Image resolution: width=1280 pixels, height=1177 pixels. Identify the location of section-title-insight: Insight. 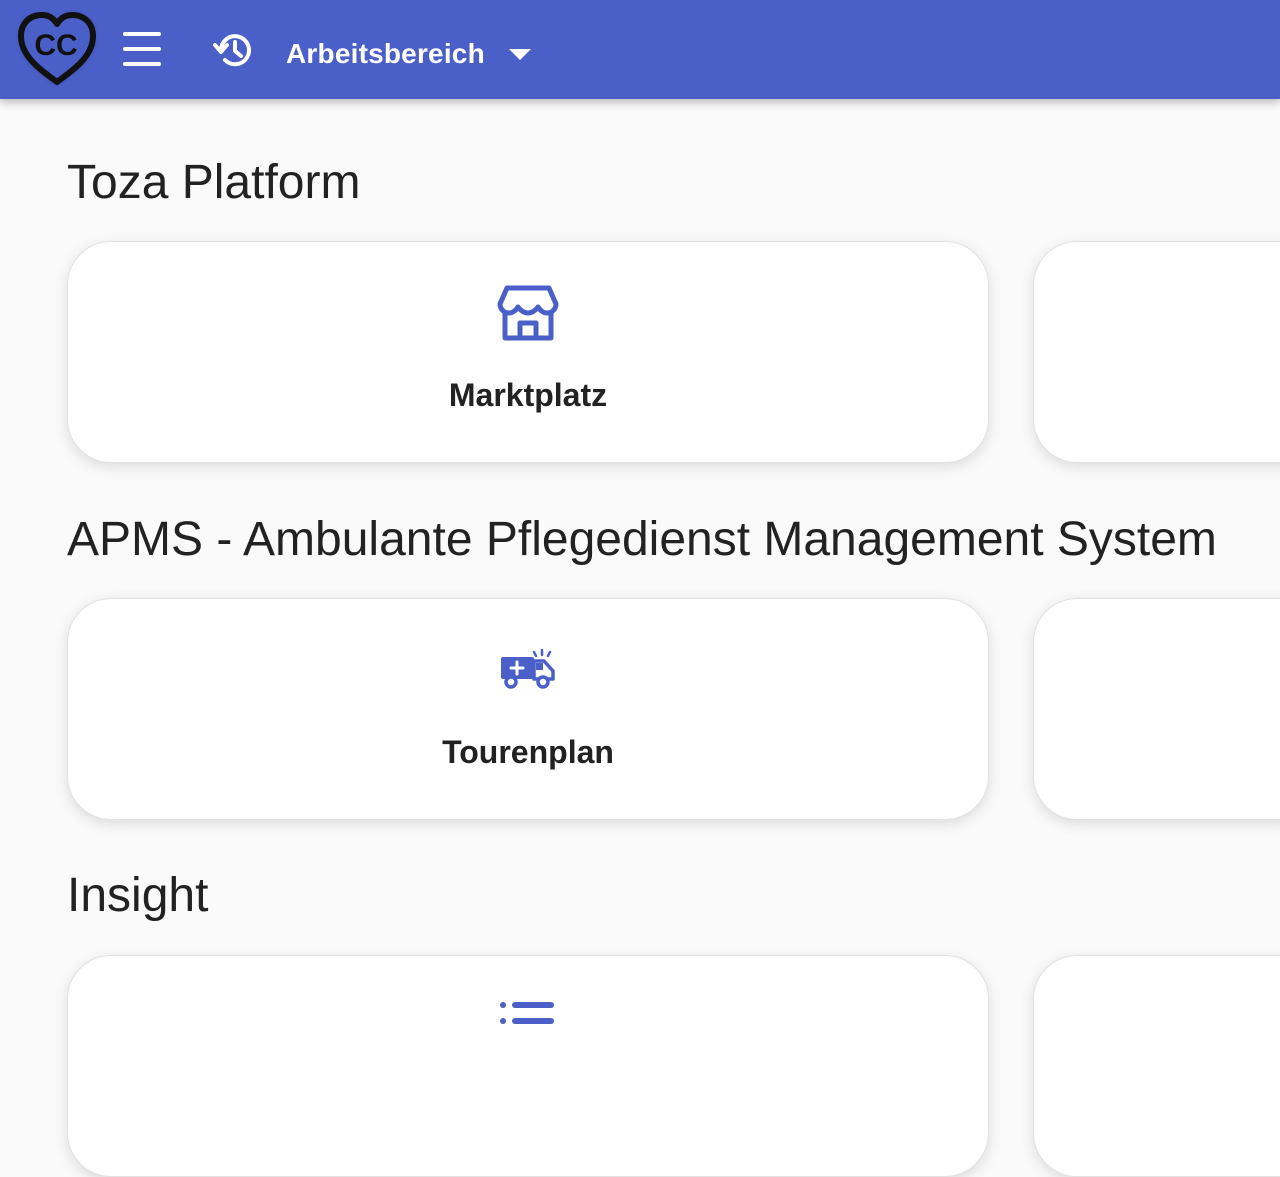
(138, 895).